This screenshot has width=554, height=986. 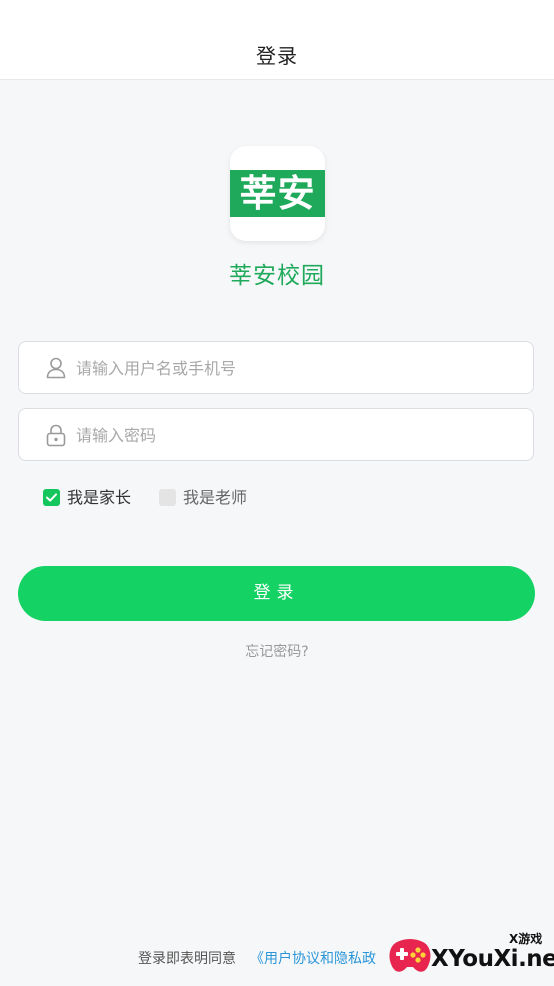 I want to click on forgot-password-link: 忘记密码?, so click(x=277, y=651).